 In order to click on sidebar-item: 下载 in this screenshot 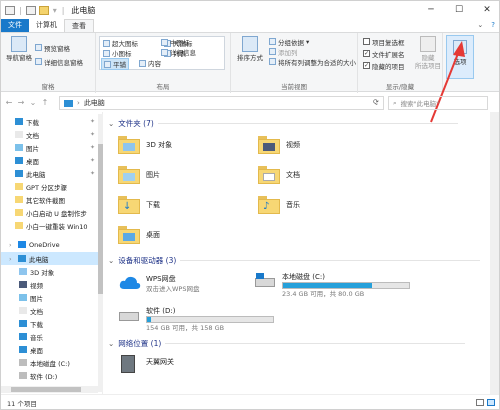, I will do `click(50, 323)`.